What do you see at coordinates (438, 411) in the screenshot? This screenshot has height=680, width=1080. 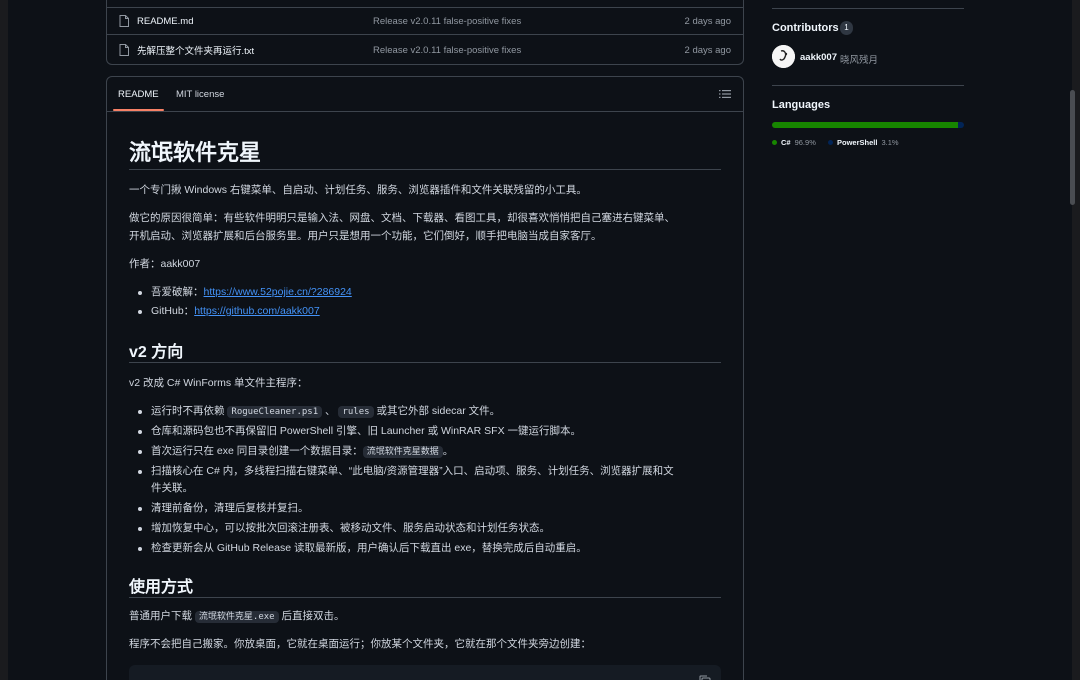 I see `text: 或其它外部 sidecar 文件。` at bounding box center [438, 411].